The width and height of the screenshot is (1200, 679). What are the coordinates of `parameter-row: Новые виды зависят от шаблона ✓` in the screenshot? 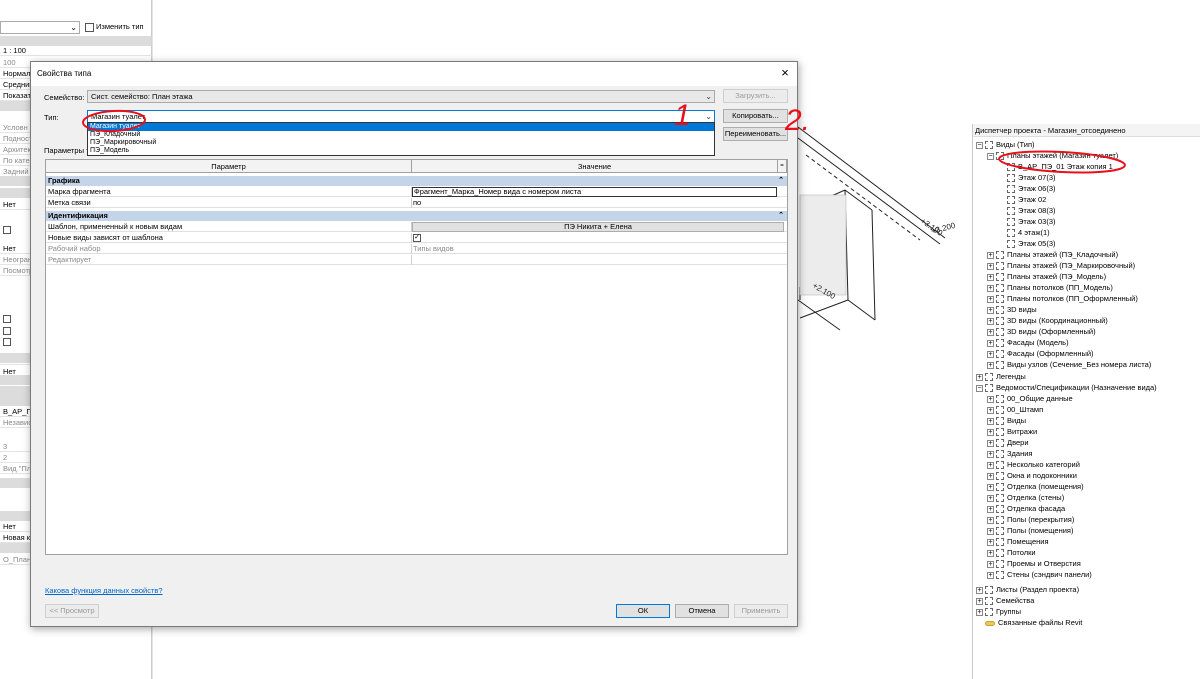 It's located at (416, 238).